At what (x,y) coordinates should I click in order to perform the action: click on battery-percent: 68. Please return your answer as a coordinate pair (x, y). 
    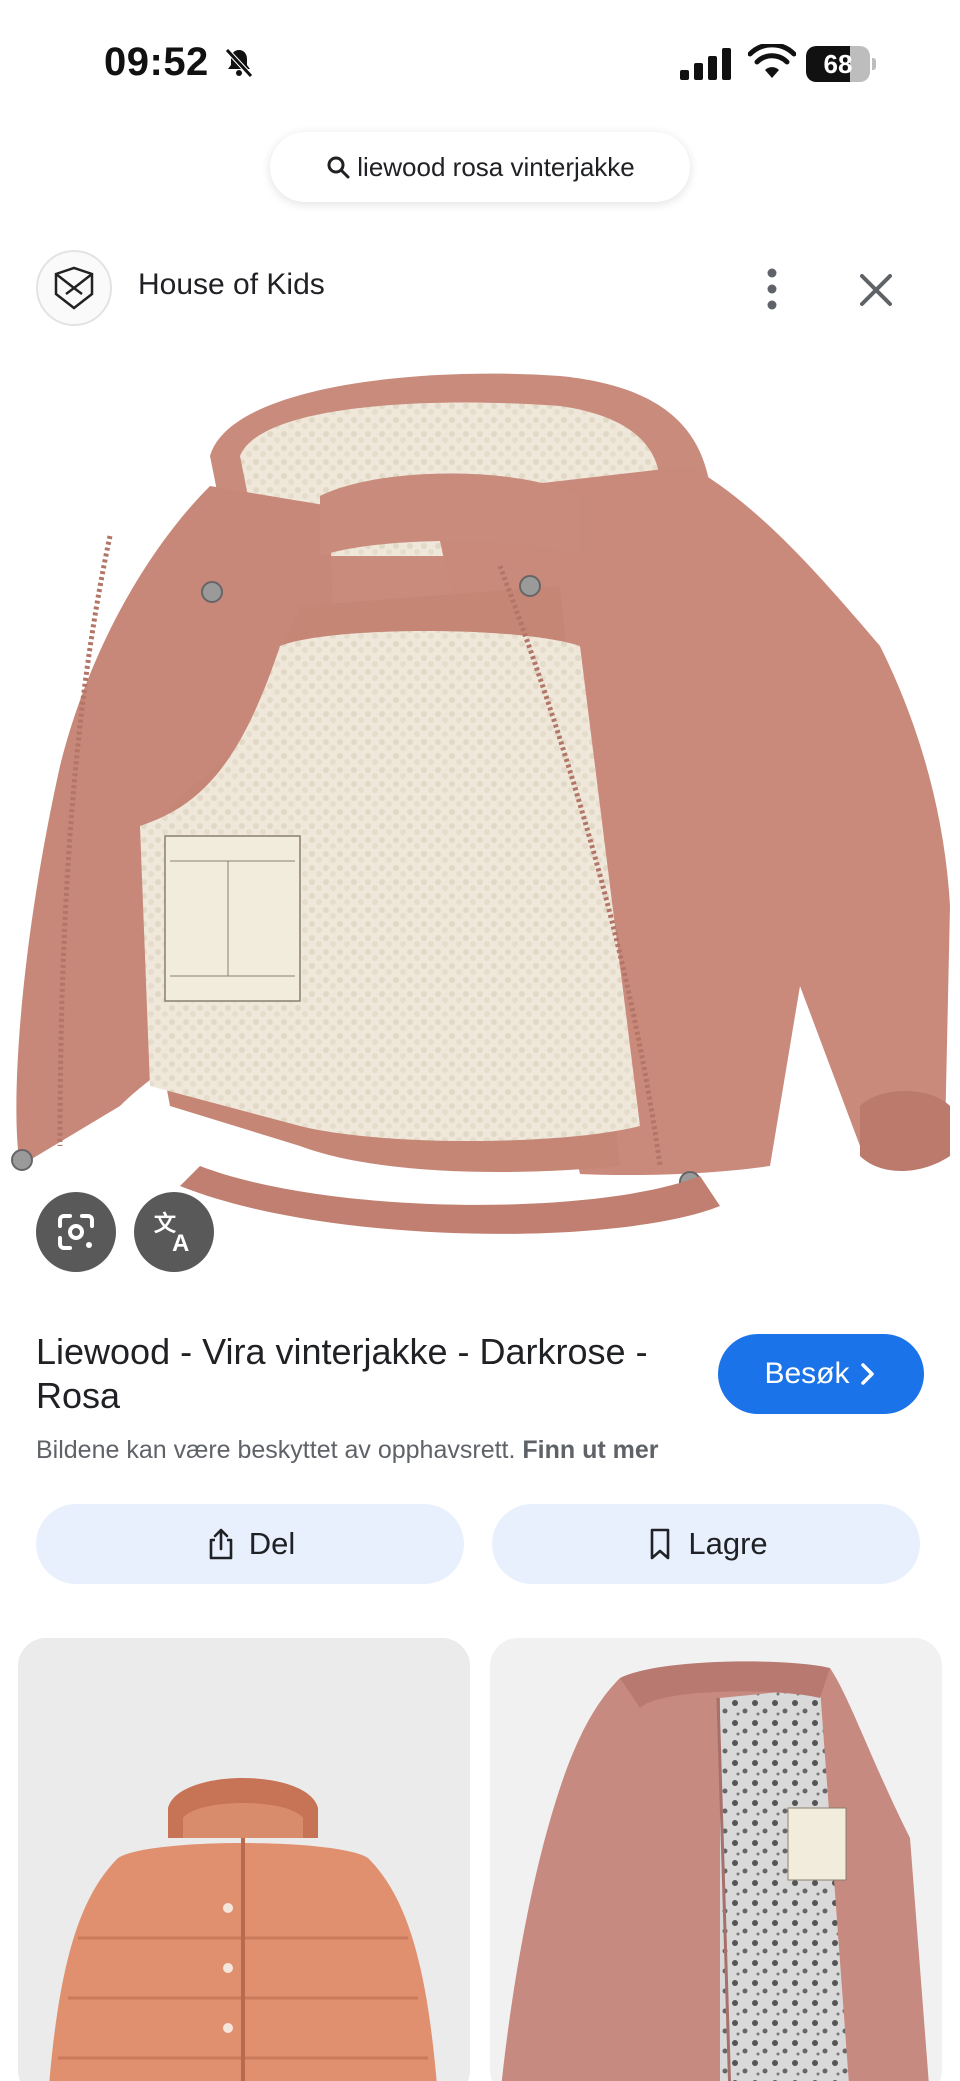
    Looking at the image, I should click on (838, 64).